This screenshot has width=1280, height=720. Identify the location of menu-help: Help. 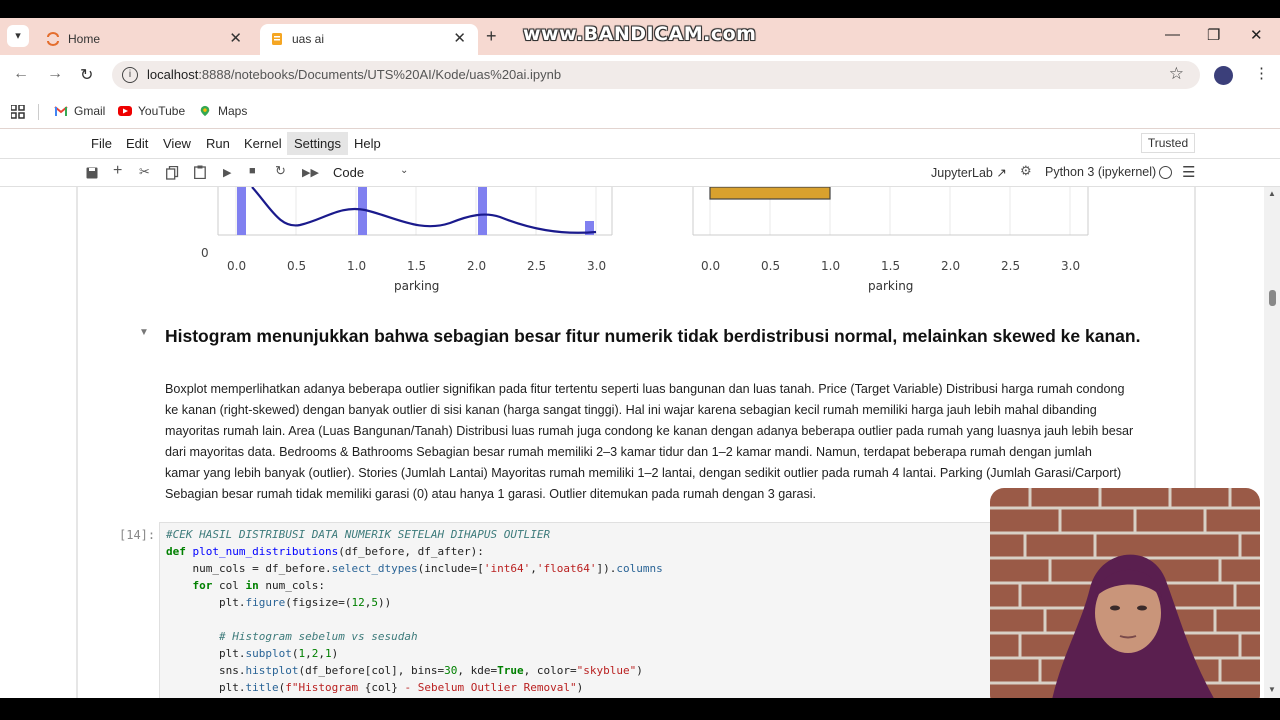
(367, 143).